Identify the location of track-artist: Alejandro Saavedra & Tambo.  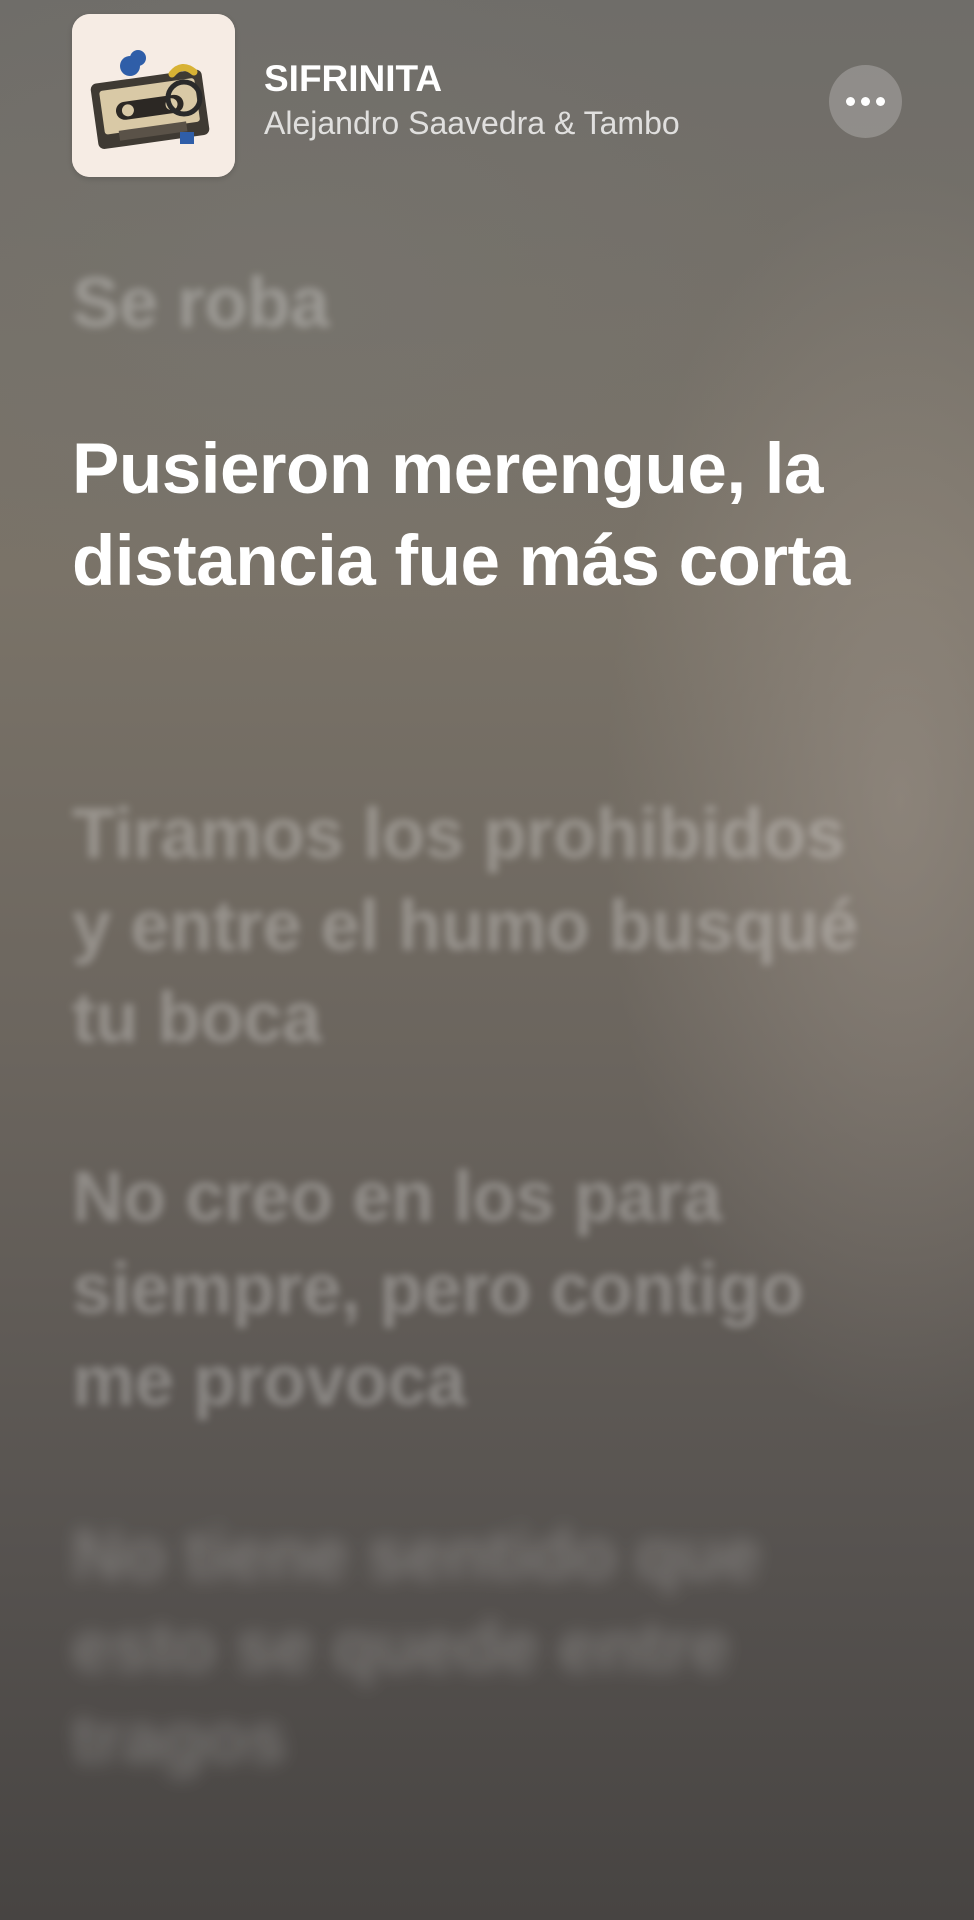
(472, 123).